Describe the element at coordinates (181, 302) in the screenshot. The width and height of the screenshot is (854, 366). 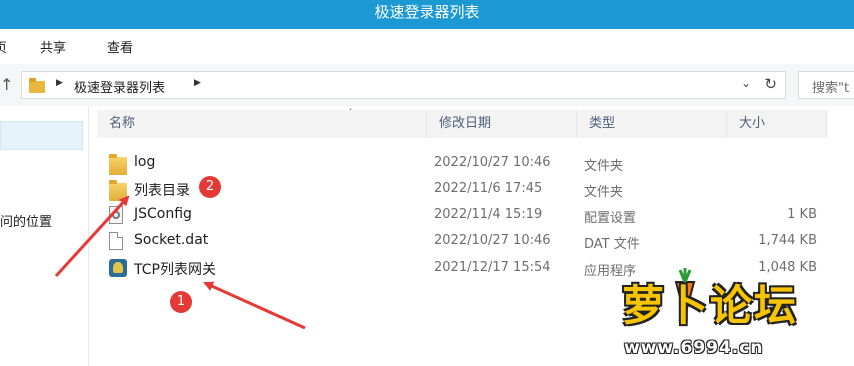
I see `annotation-badge-1: 1` at that location.